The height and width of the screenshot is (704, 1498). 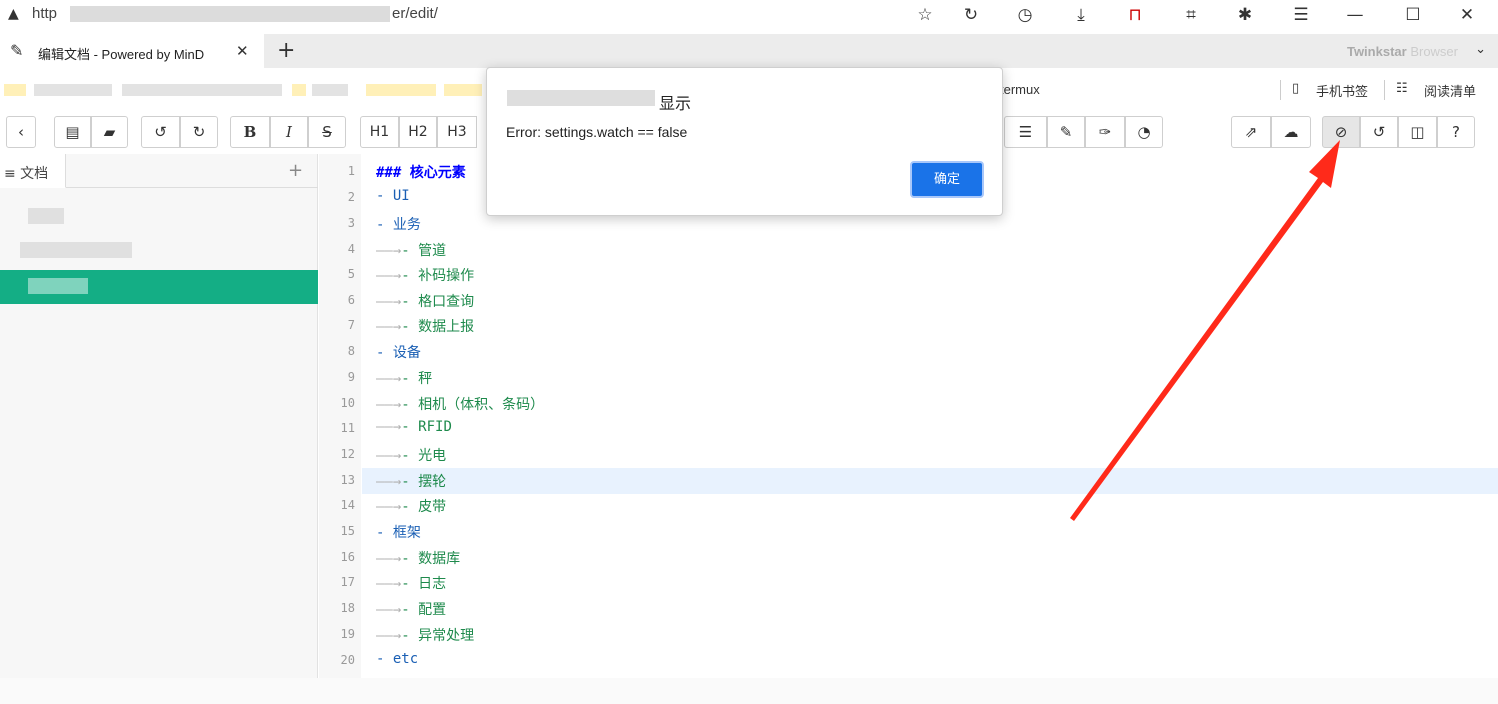 I want to click on line-number: 9, so click(x=351, y=377).